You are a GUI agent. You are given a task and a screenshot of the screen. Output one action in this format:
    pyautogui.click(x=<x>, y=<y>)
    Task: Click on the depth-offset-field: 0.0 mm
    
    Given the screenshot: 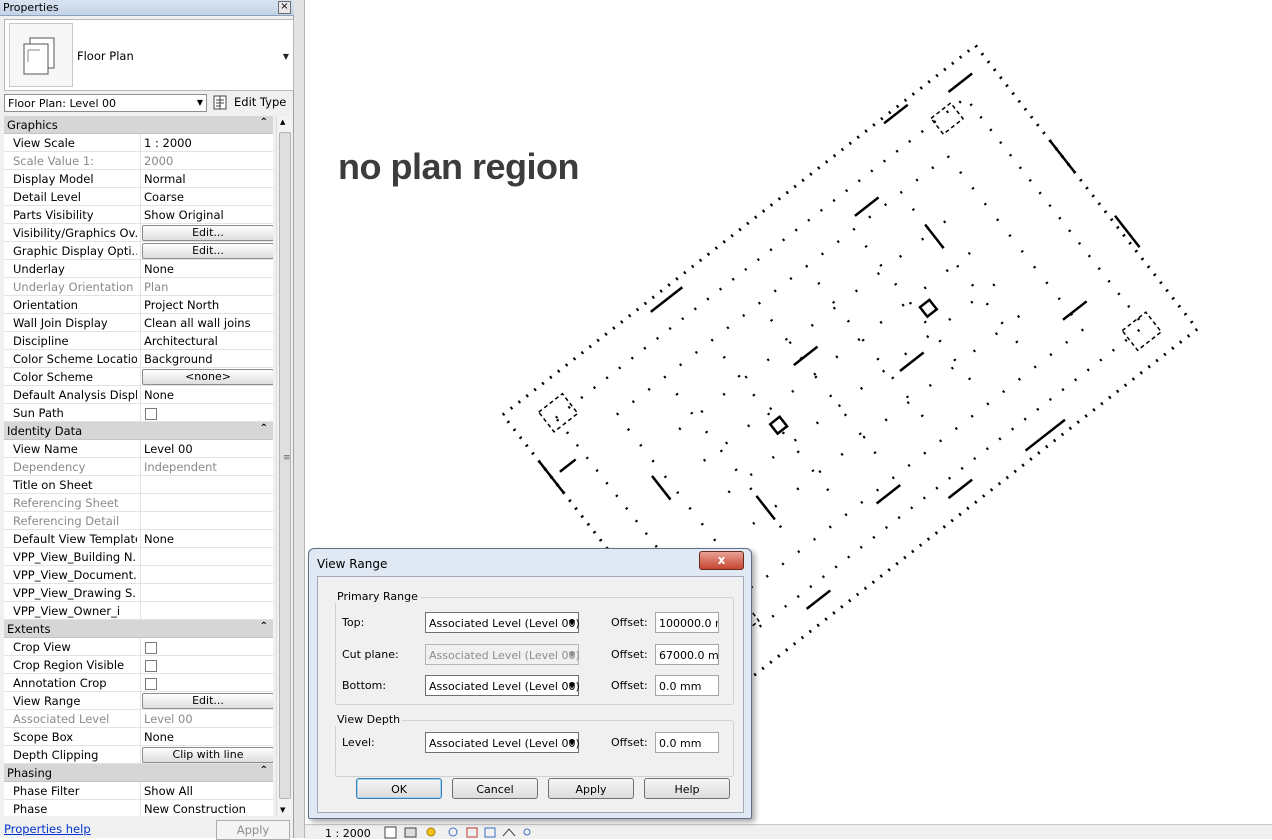 What is the action you would take?
    pyautogui.click(x=687, y=742)
    